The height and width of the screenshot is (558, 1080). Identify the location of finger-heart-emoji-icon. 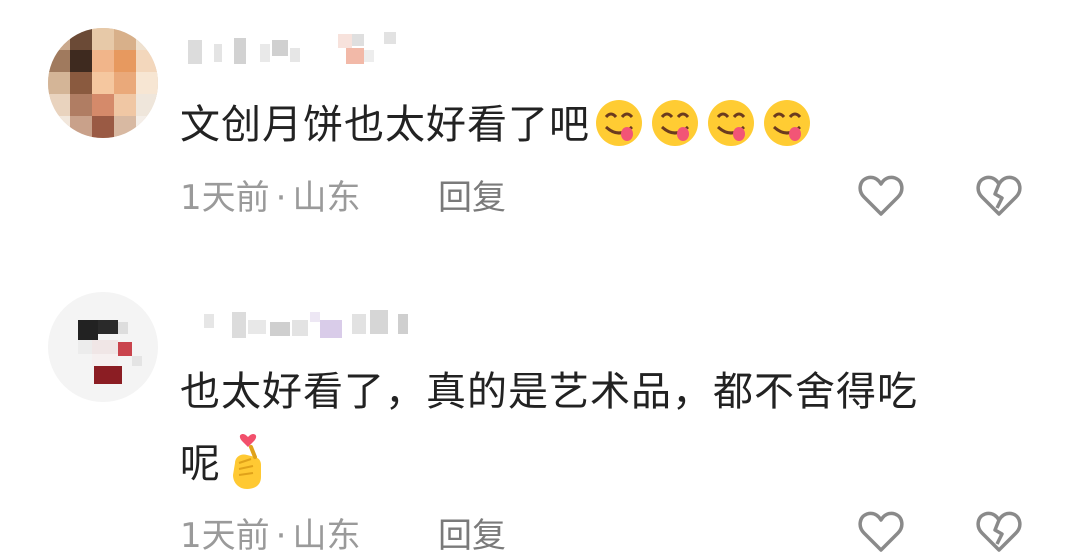
(247, 461).